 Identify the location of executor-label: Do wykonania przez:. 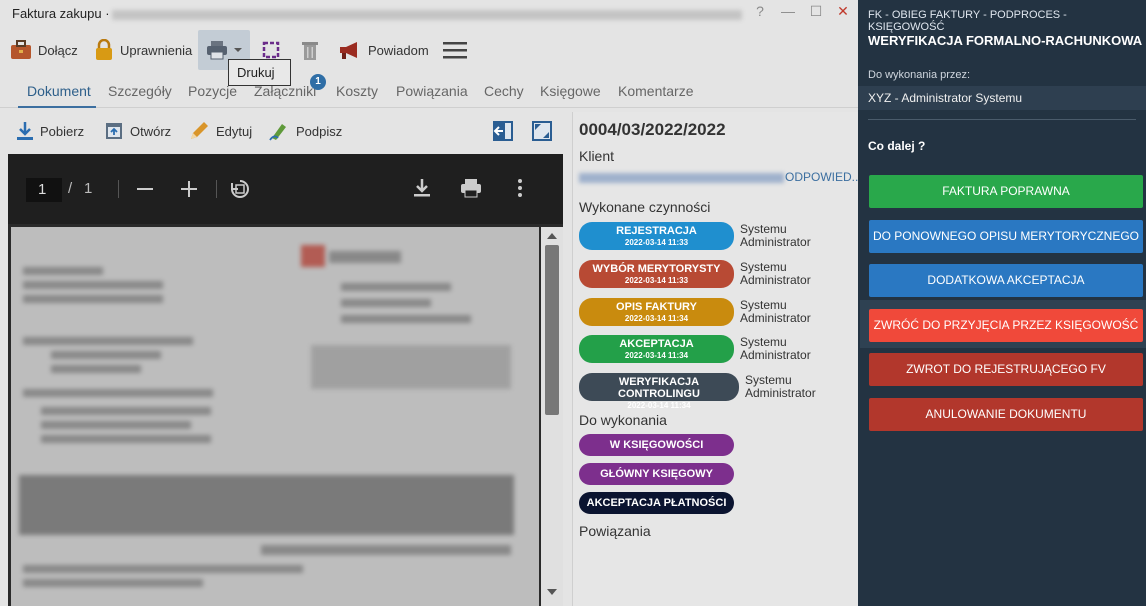
(919, 75).